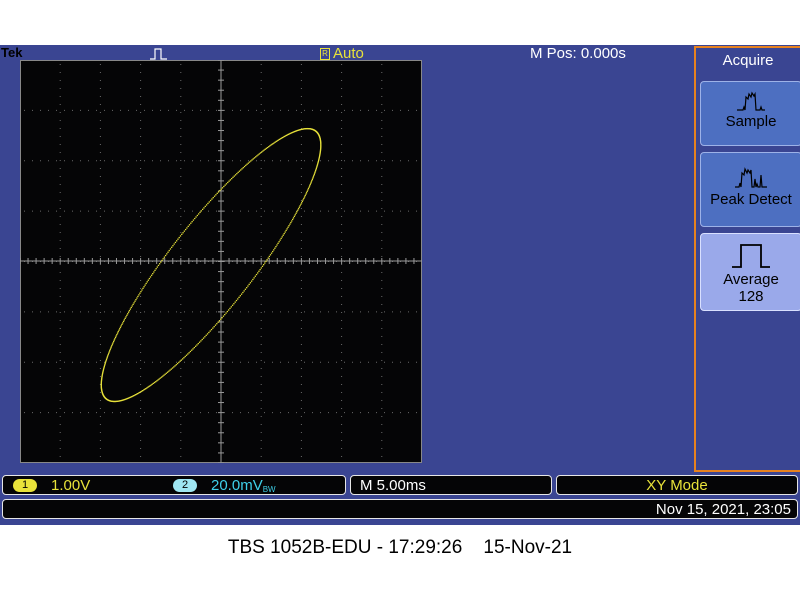 This screenshot has height=600, width=800. What do you see at coordinates (748, 60) in the screenshot?
I see `menu-title: Acquire` at bounding box center [748, 60].